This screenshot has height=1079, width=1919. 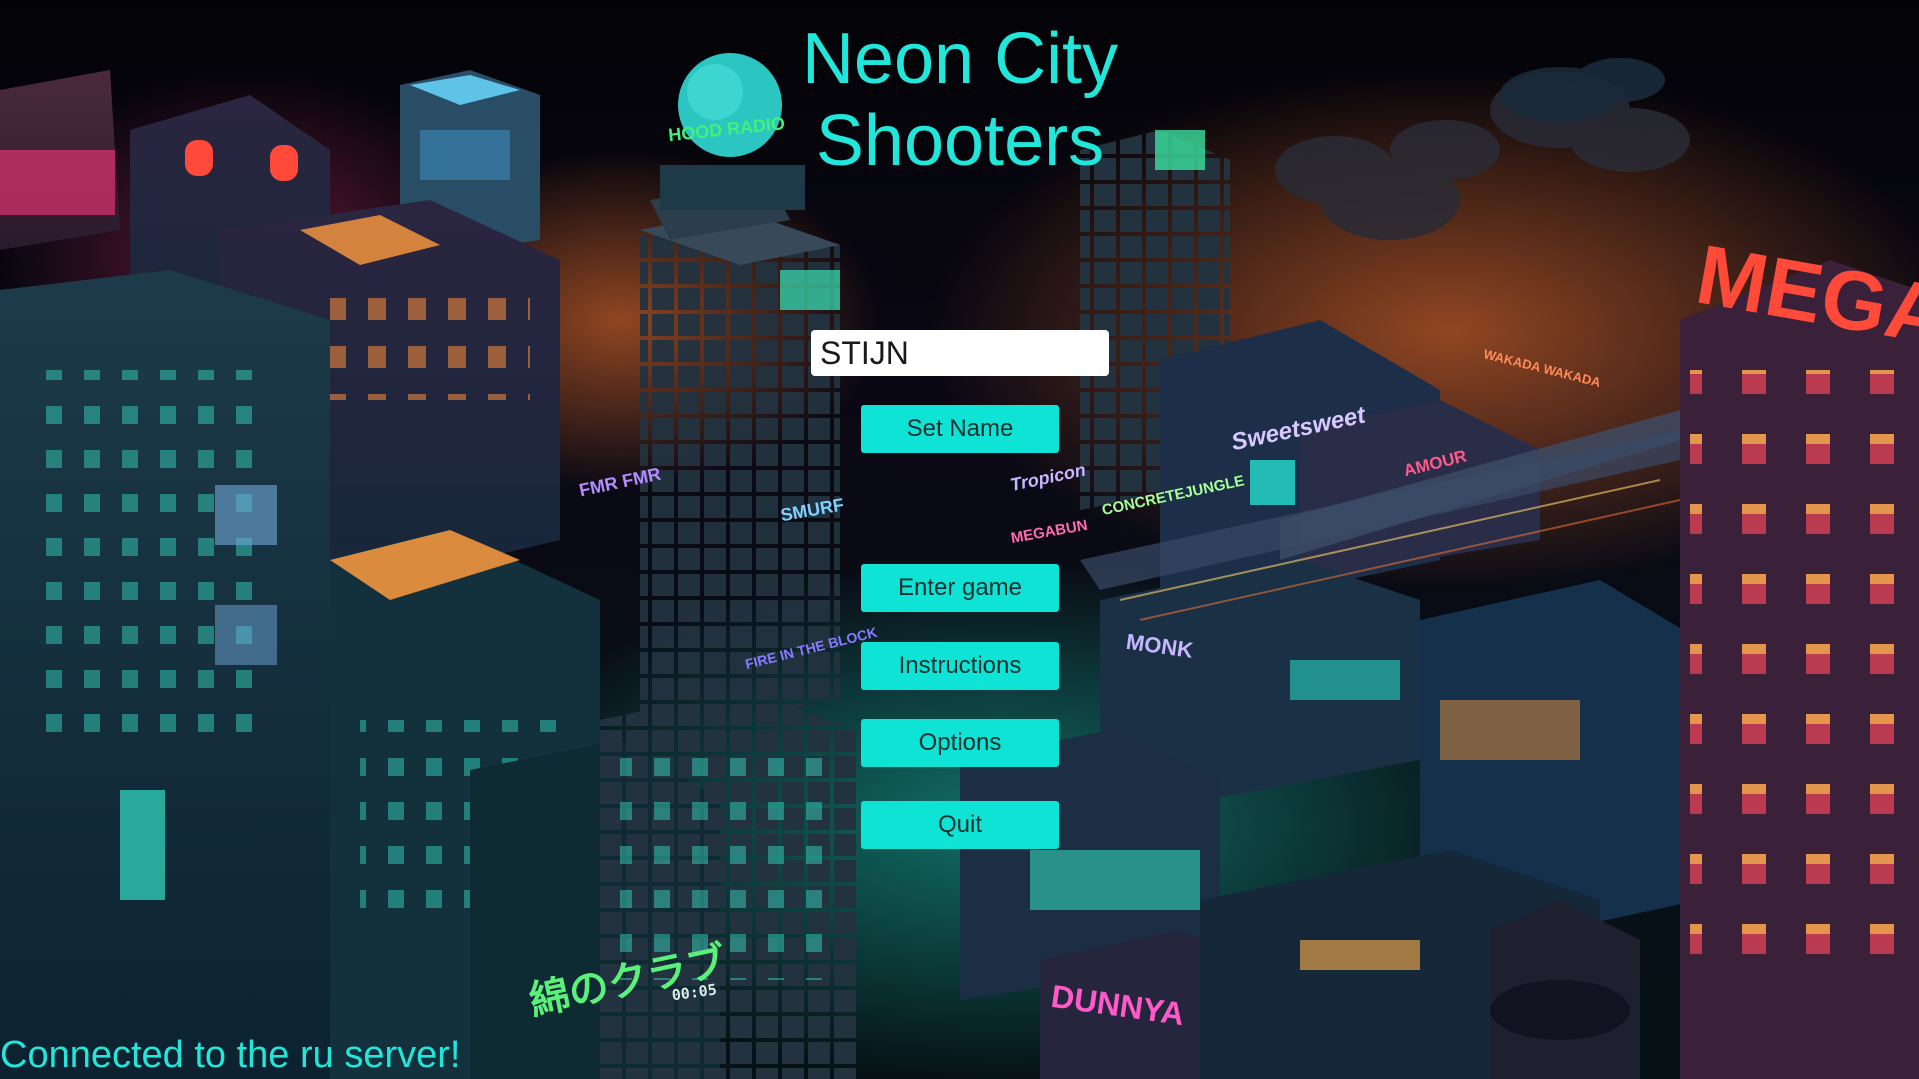 I want to click on instructions-button: Instructions, so click(x=960, y=666).